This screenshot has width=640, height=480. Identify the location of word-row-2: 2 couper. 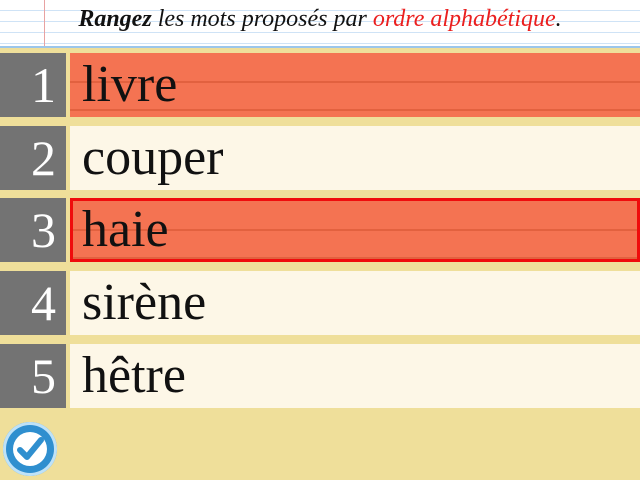
(320, 158).